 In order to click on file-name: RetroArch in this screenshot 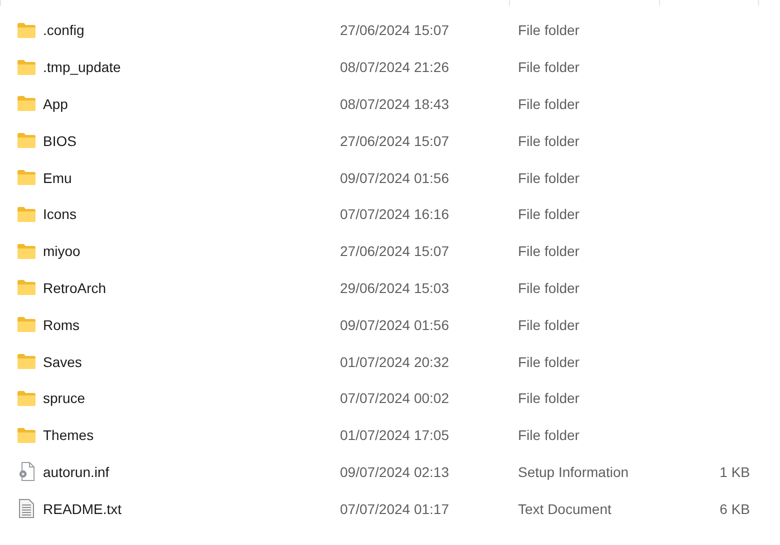, I will do `click(74, 288)`.